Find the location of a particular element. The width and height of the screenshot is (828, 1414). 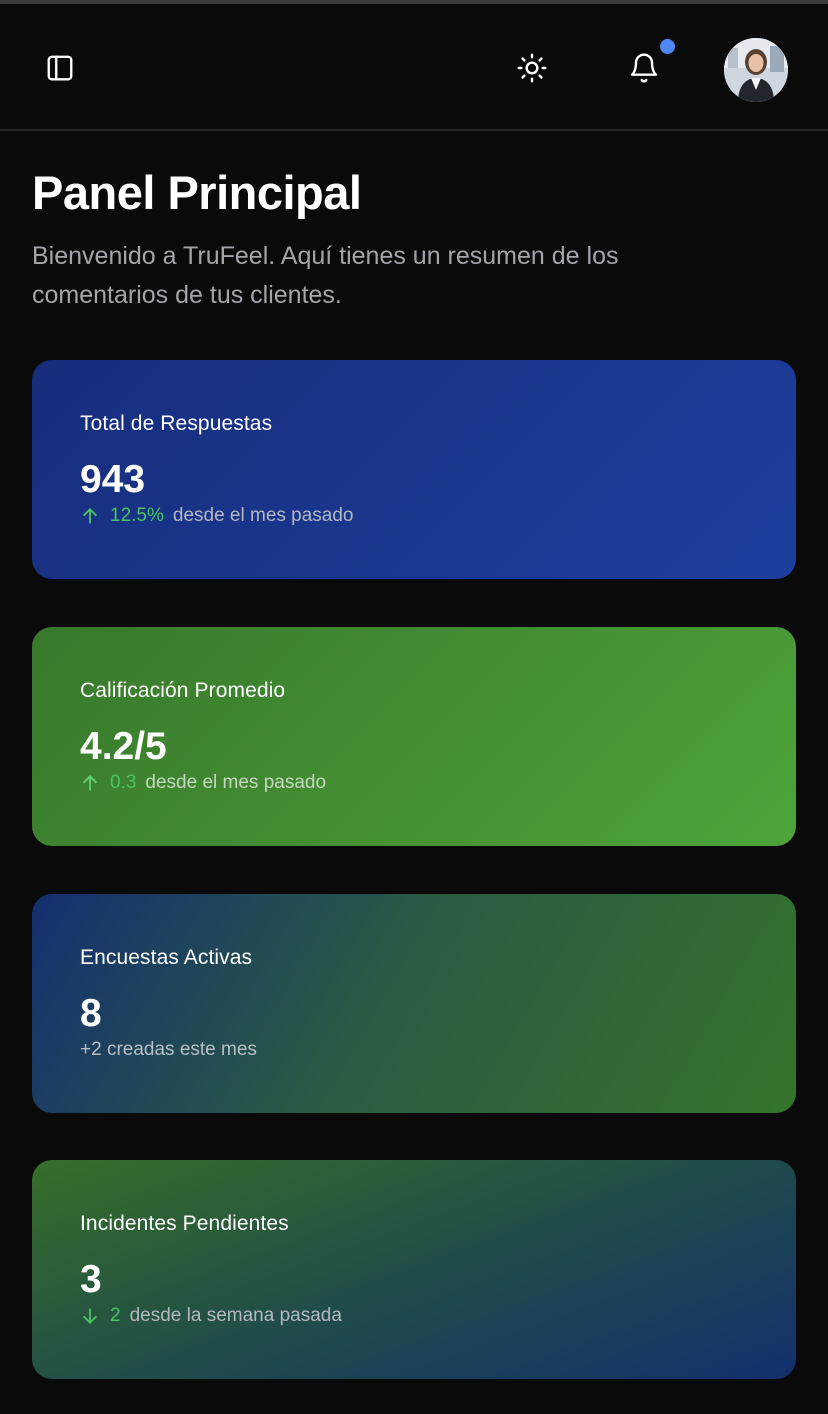

sun-icon is located at coordinates (532, 68).